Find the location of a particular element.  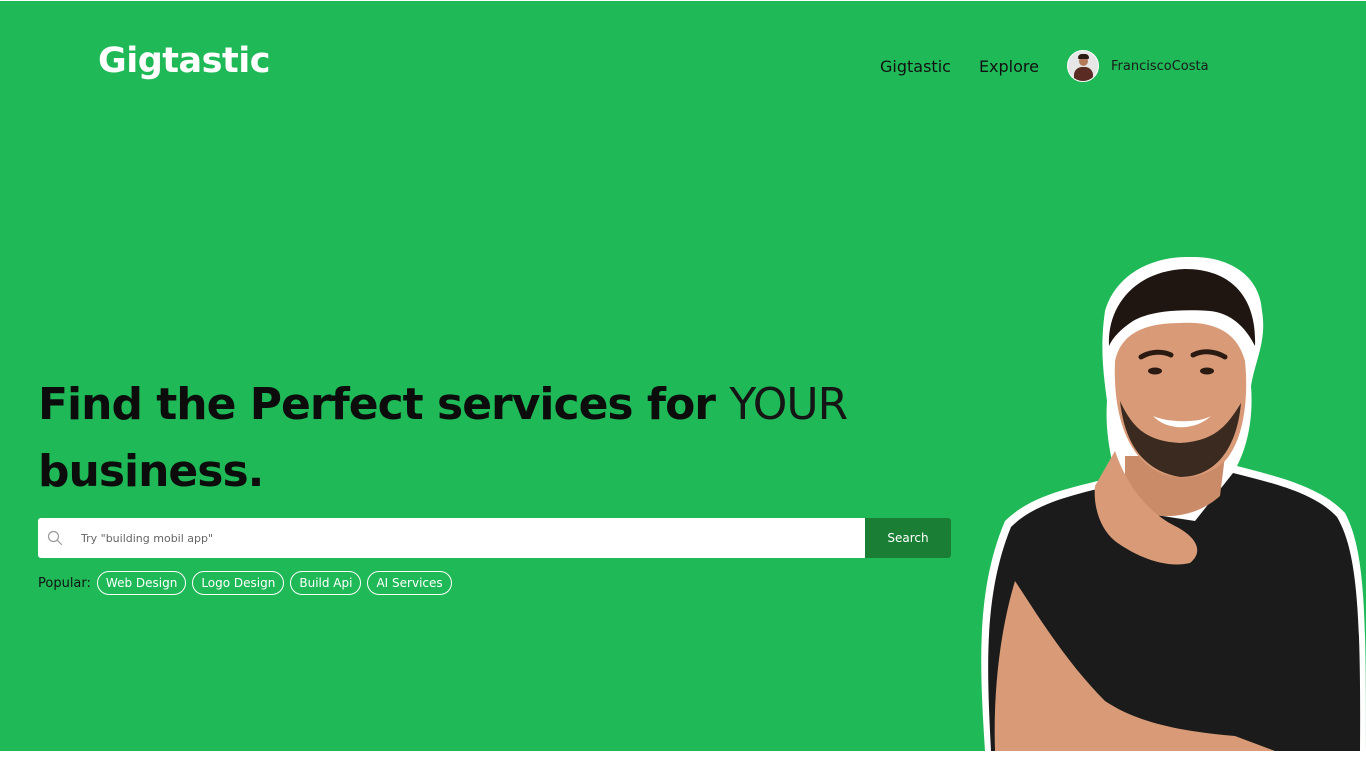

search-box is located at coordinates (451, 538).